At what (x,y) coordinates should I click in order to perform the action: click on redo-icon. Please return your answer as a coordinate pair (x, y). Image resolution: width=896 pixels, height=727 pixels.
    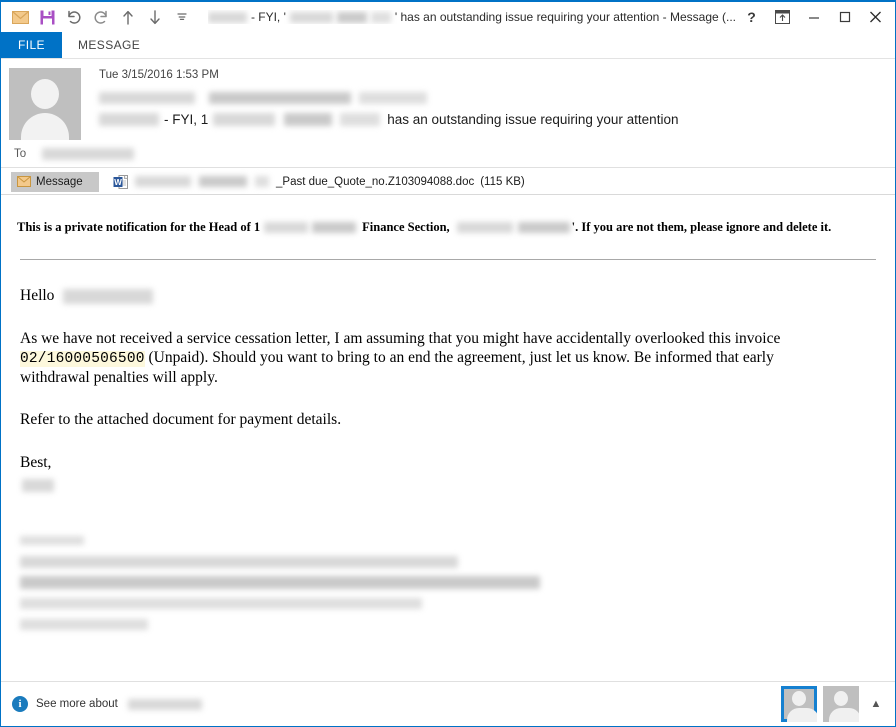
    Looking at the image, I should click on (101, 17).